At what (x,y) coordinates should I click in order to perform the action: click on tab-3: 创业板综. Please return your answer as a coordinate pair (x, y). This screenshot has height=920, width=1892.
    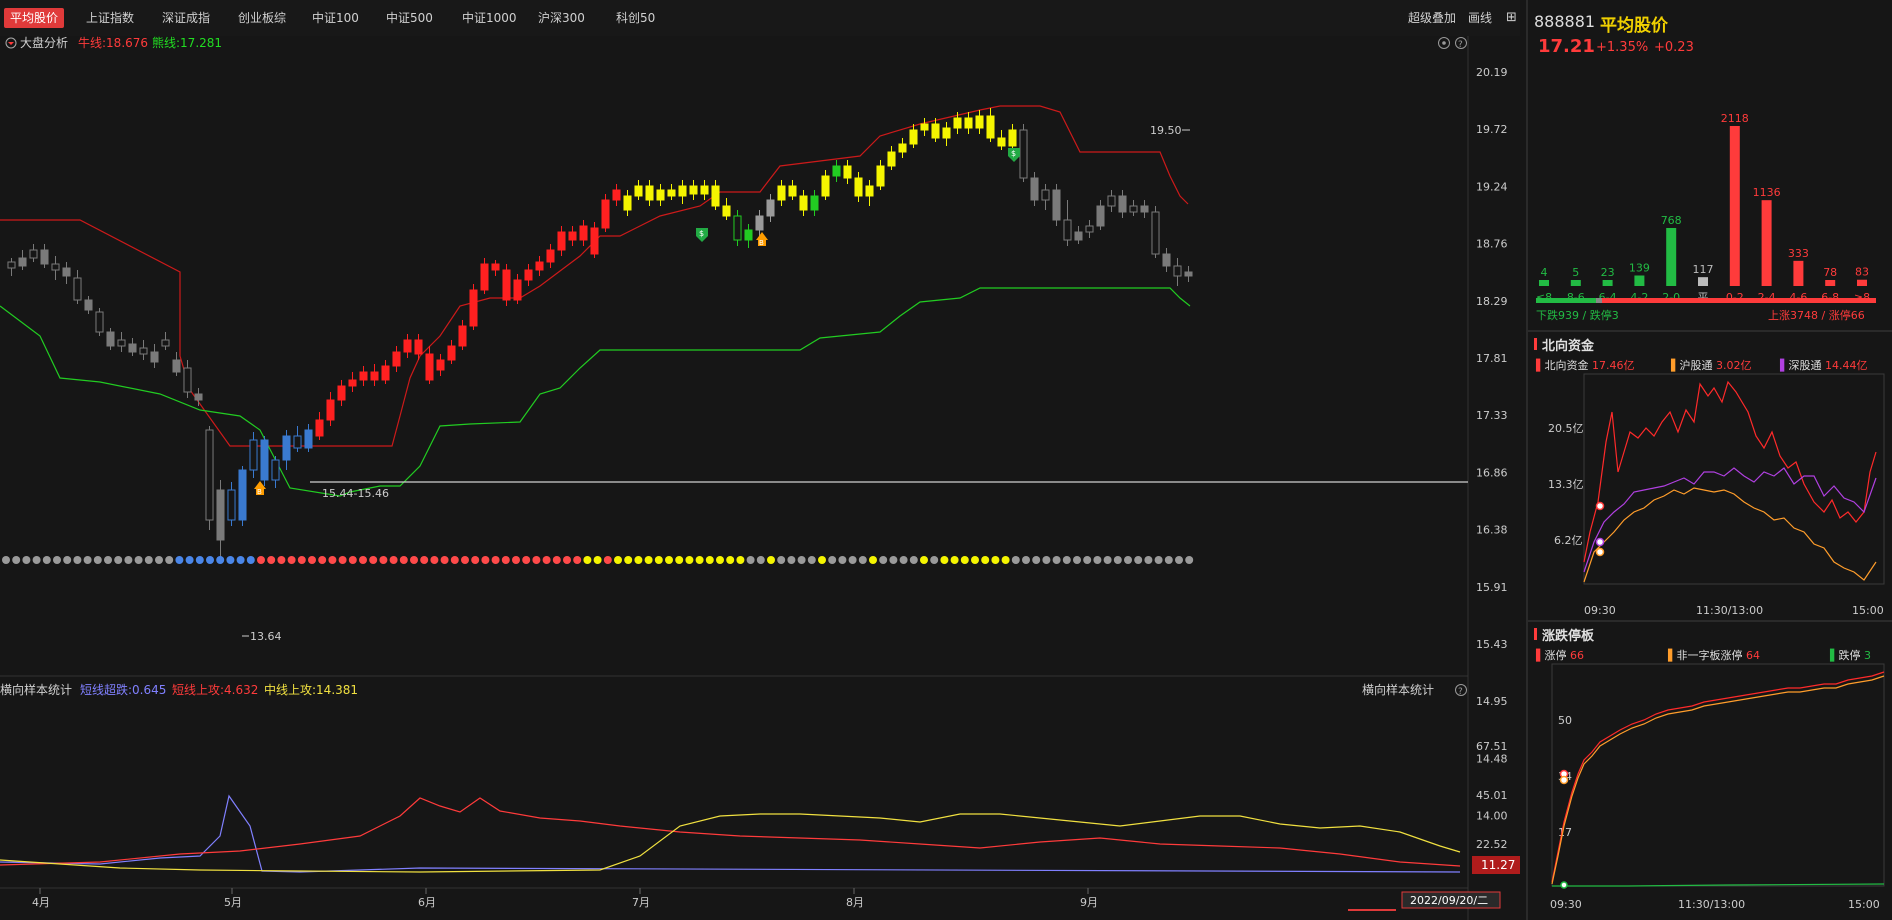
    Looking at the image, I should click on (262, 18).